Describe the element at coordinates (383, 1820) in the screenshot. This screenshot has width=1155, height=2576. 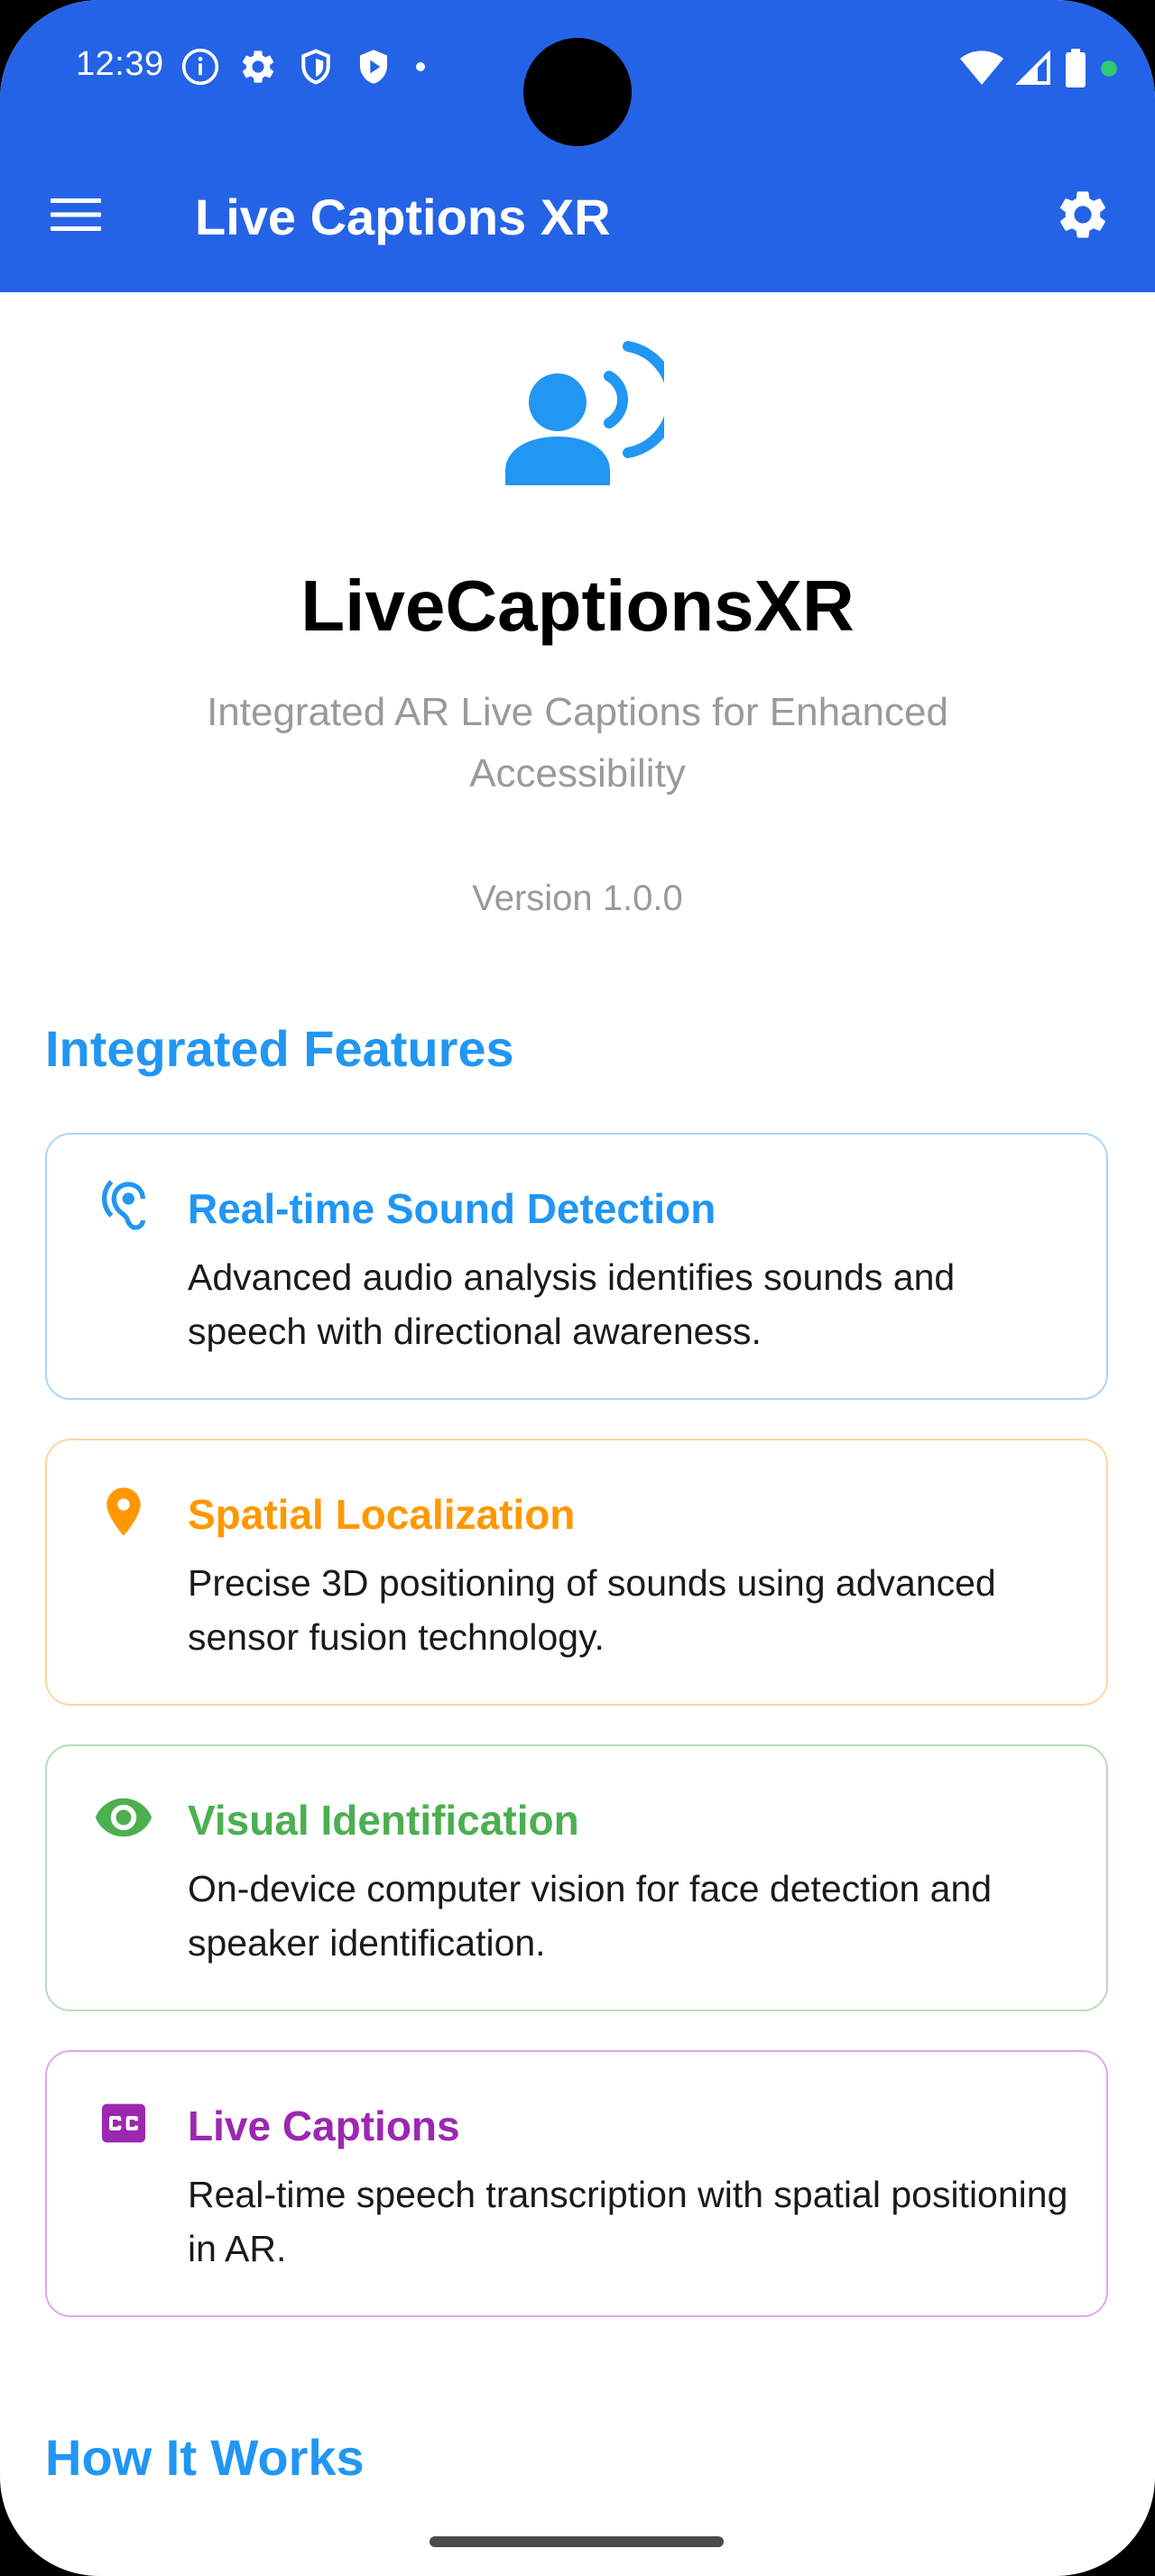
I see `feature-title: Visual Identification` at that location.